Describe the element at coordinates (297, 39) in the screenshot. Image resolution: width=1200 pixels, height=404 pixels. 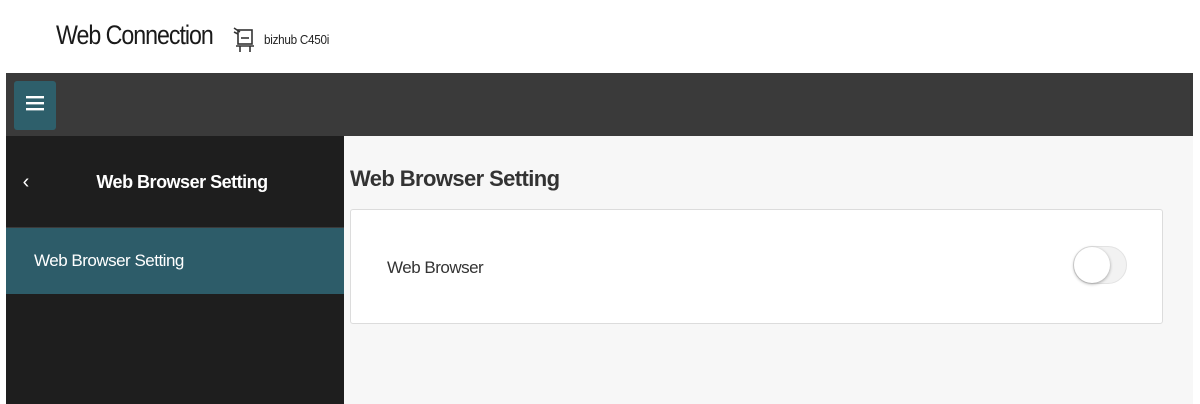
I see `device-name: bizhub C450i` at that location.